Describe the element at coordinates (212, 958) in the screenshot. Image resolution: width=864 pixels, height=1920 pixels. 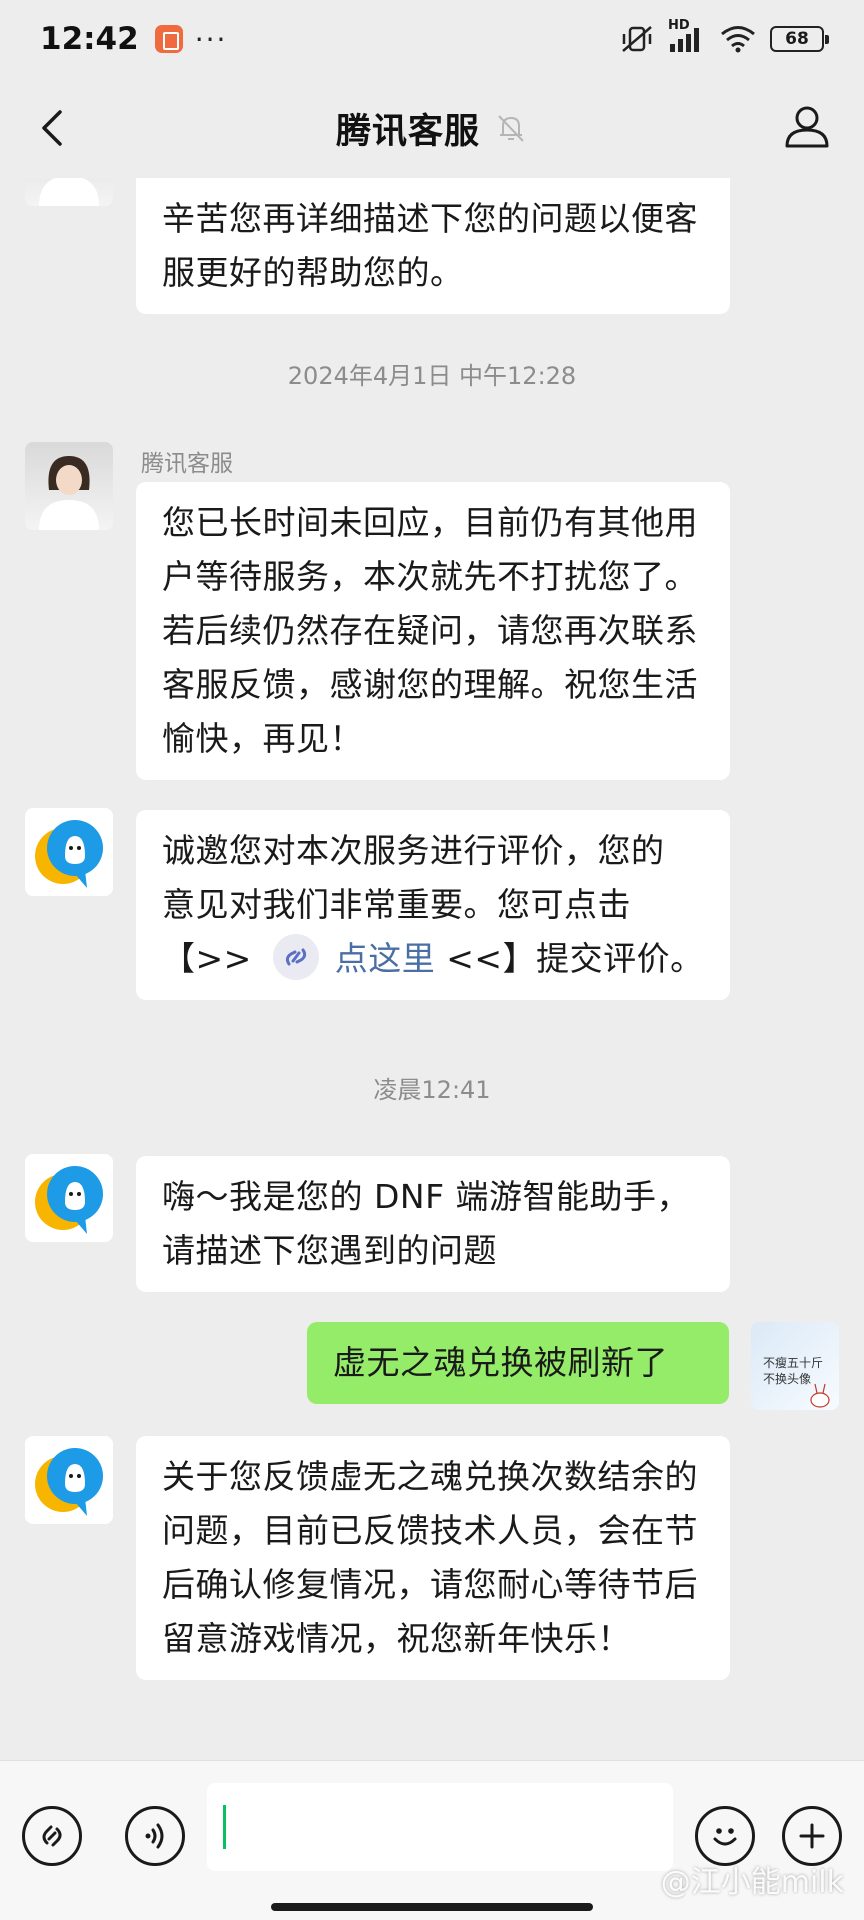
I see `link-prefix: 【>>` at that location.